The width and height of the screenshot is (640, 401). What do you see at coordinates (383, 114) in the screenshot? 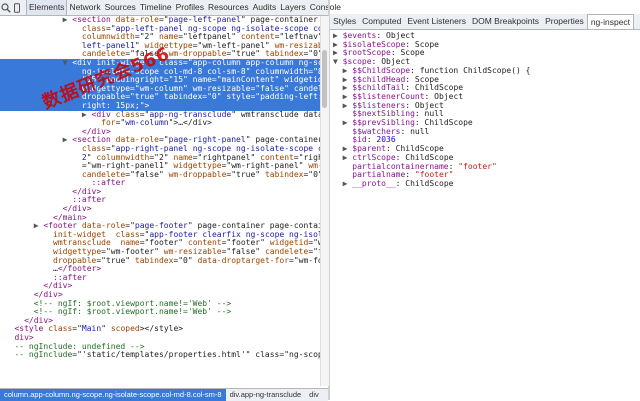
I see `property-key: $$nextSibling` at bounding box center [383, 114].